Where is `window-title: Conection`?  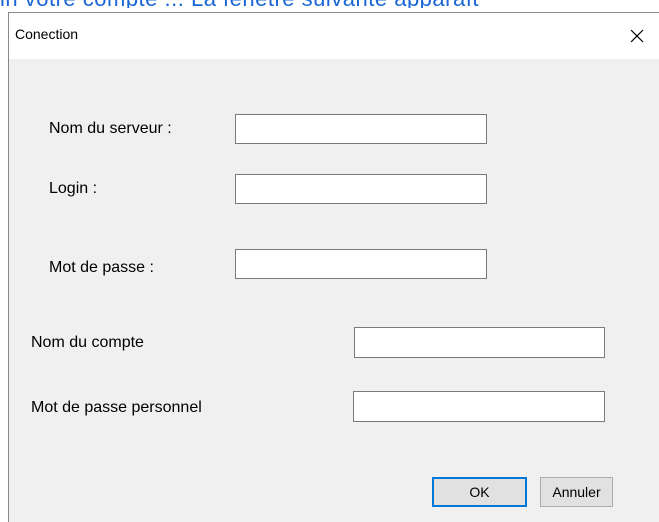 window-title: Conection is located at coordinates (47, 34).